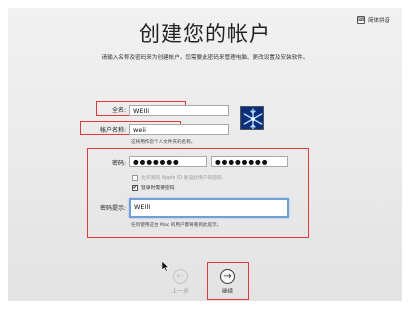  Describe the element at coordinates (118, 163) in the screenshot. I see `password-label: 密码:` at that location.